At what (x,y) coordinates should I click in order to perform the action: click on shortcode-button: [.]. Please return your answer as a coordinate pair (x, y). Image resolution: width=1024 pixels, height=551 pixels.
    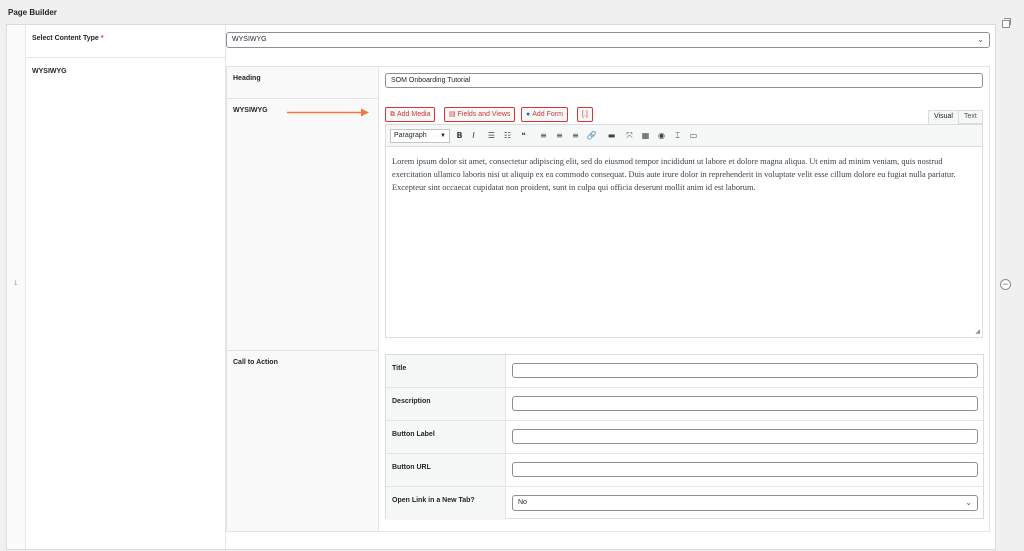
    Looking at the image, I should click on (585, 114).